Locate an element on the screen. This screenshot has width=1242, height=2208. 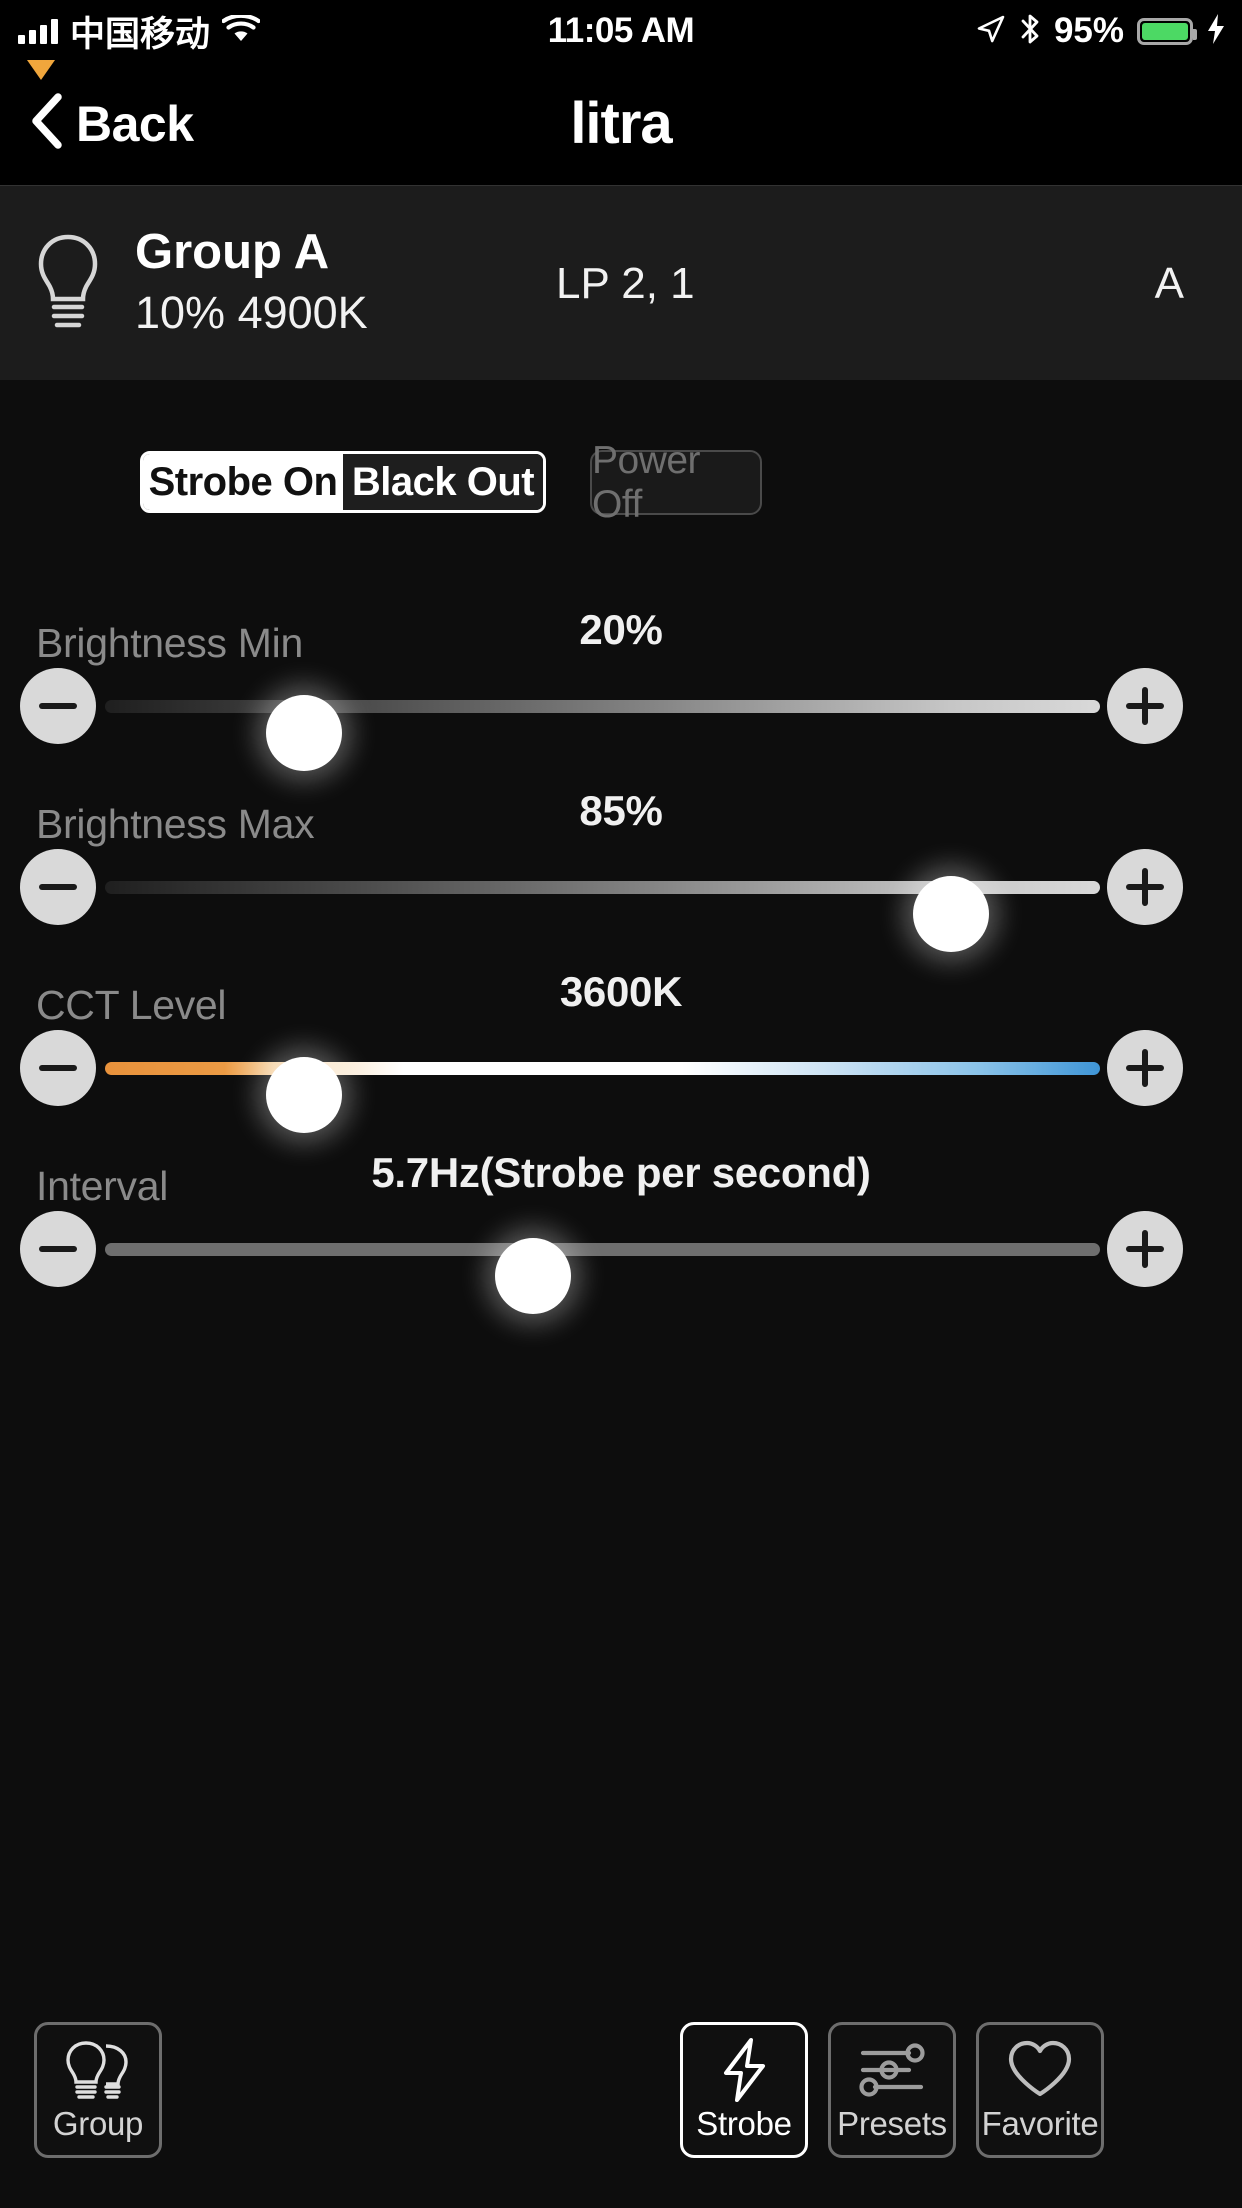
battery-percent-label: 95% is located at coordinates (1088, 30).